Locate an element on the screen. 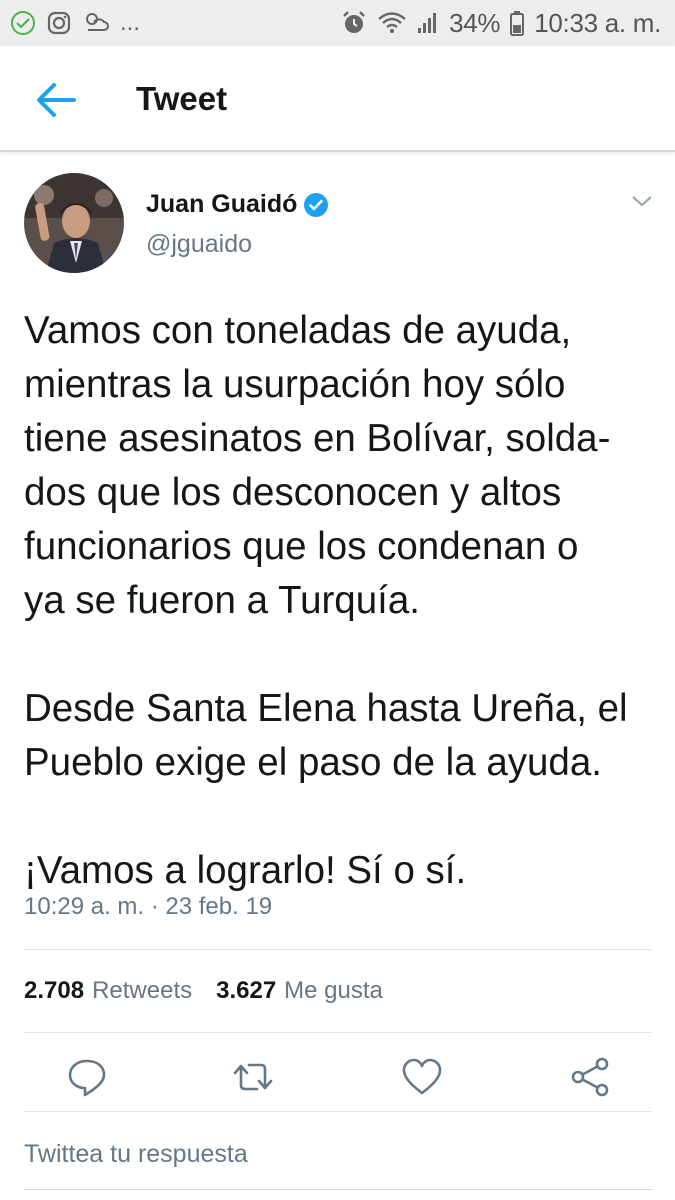 This screenshot has height=1200, width=675. arrow-left-icon is located at coordinates (56, 100).